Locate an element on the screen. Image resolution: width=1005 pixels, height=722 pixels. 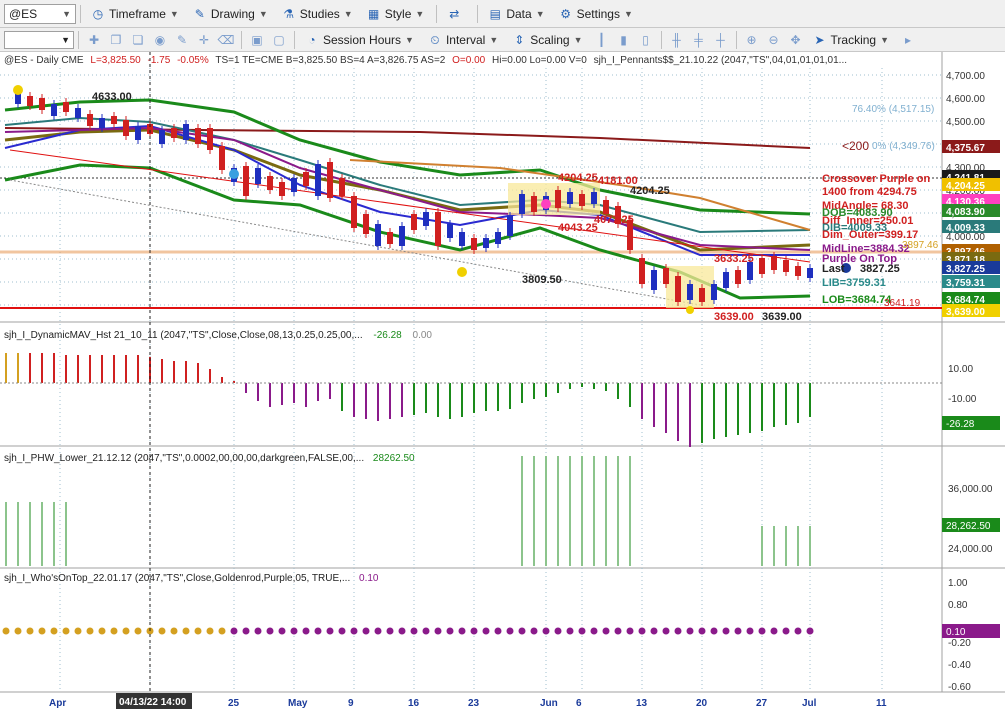
ohlc-icon: ╫ is located at coordinates (677, 40).